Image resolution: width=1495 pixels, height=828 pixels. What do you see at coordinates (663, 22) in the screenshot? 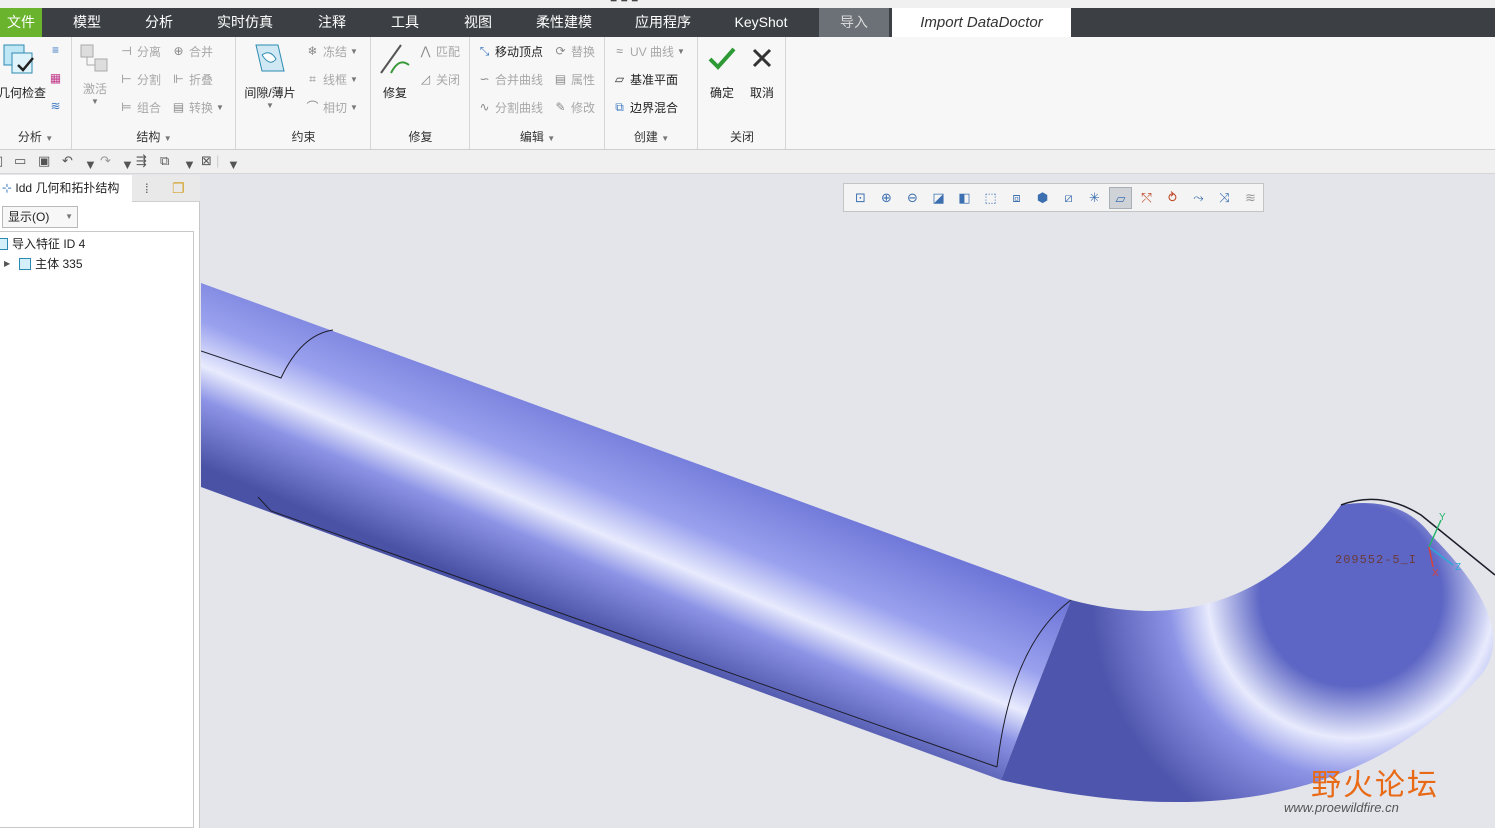
I see `tab-applications: 应用程序` at bounding box center [663, 22].